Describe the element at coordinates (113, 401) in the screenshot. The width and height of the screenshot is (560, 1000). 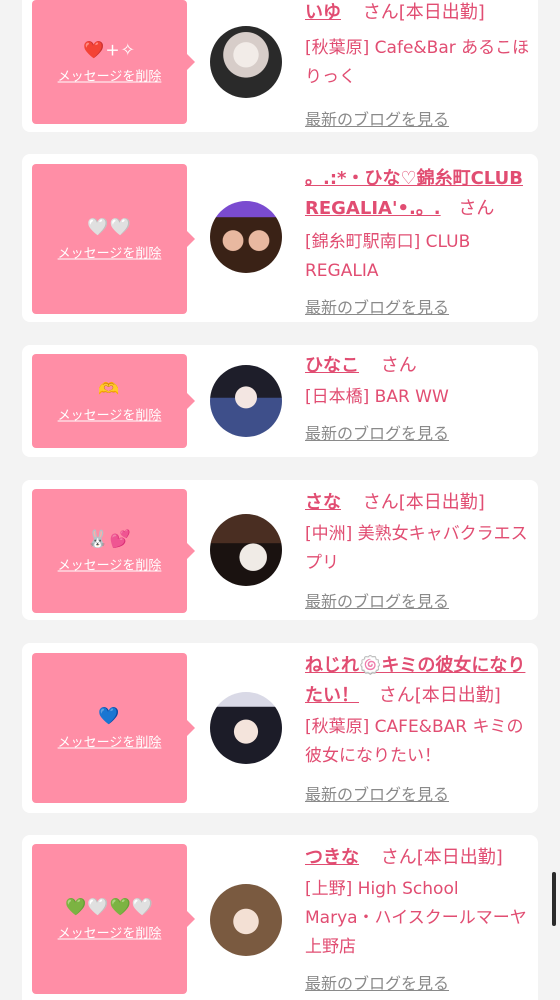
I see `message-box: 🫶 メッセージを削除` at that location.